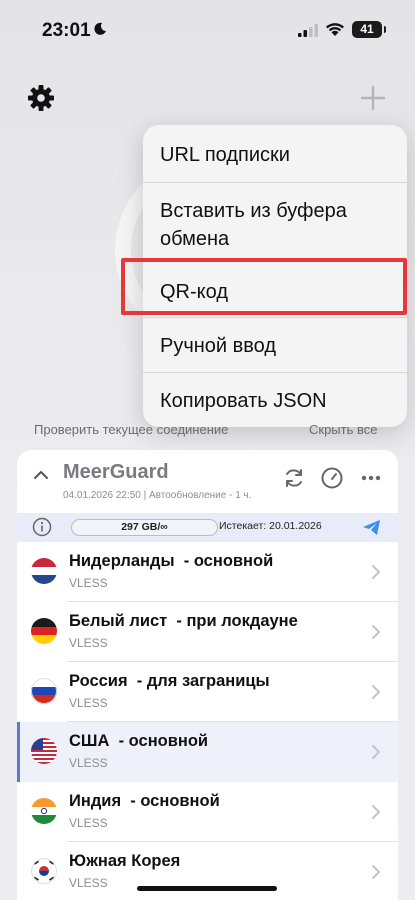 Image resolution: width=415 pixels, height=900 pixels. What do you see at coordinates (308, 30) in the screenshot?
I see `signal-icon` at bounding box center [308, 30].